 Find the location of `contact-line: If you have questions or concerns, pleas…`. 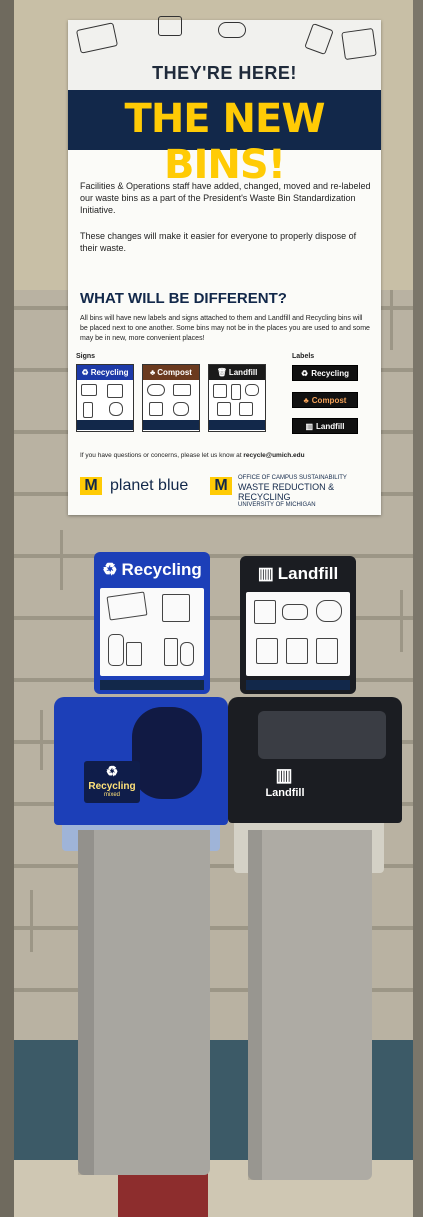

contact-line: If you have questions or concerns, pleas… is located at coordinates (226, 455).